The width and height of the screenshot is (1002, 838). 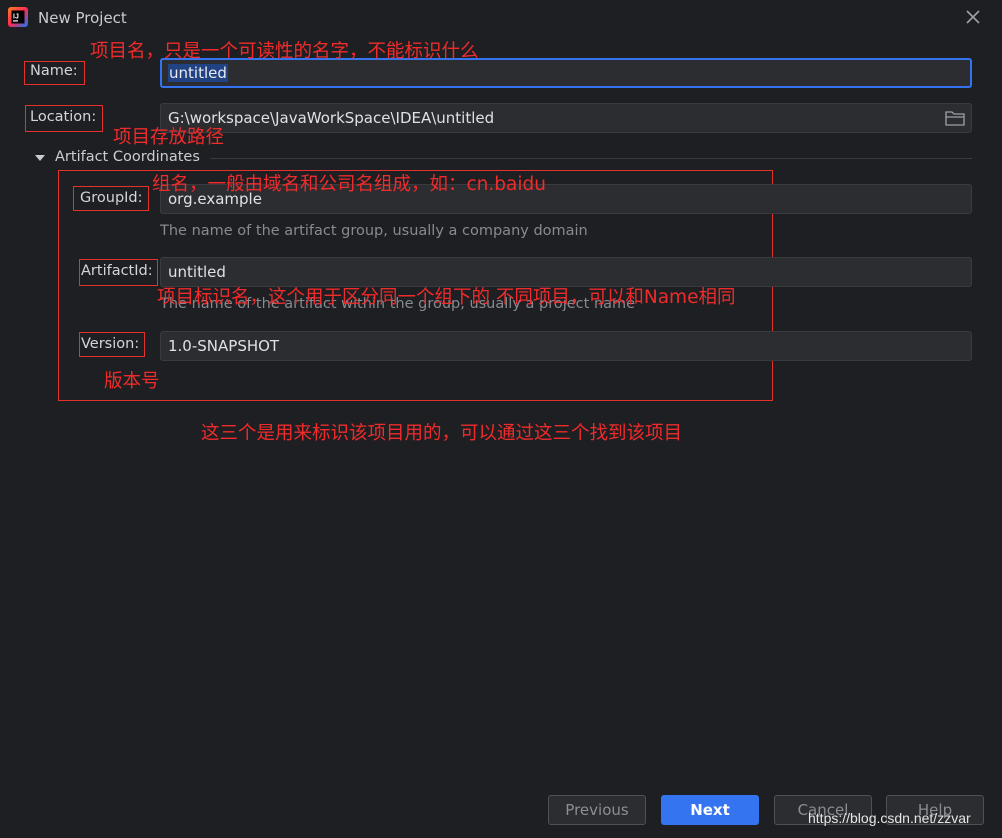 I want to click on intellij-logo-icon: IJ, so click(x=18, y=17).